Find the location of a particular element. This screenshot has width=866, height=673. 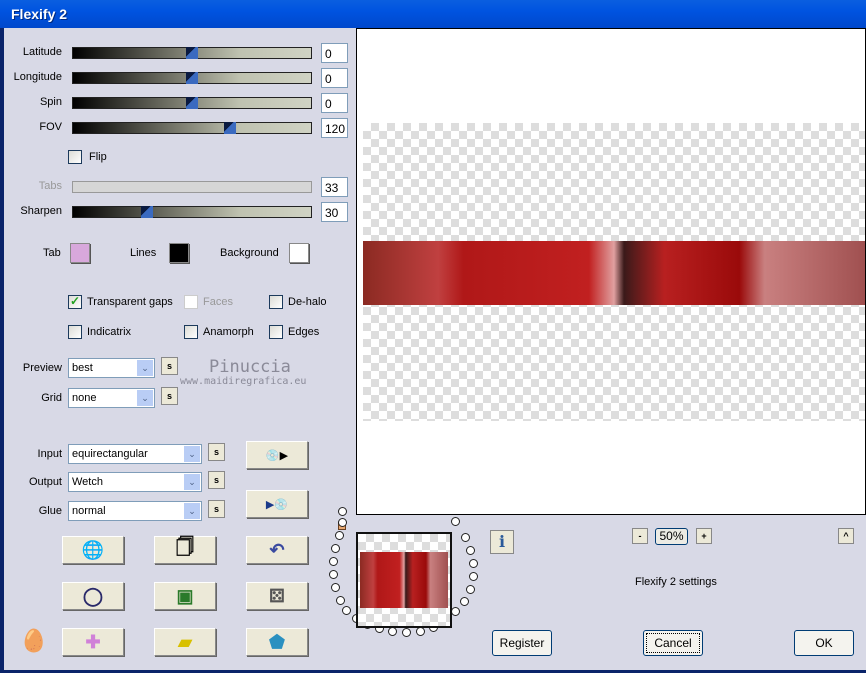

info-button: i is located at coordinates (502, 542).